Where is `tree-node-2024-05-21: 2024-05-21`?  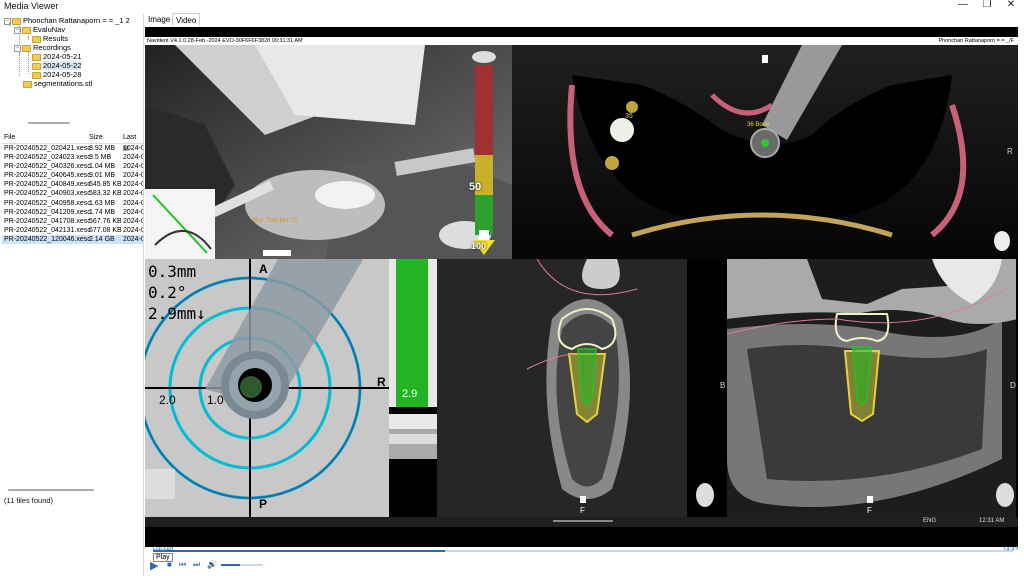
tree-node-2024-05-21: 2024-05-21 is located at coordinates (56, 56).